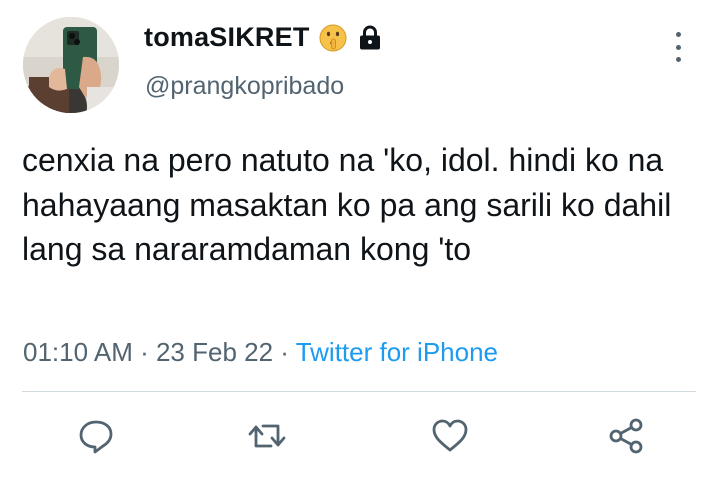  I want to click on retweet-button, so click(267, 436).